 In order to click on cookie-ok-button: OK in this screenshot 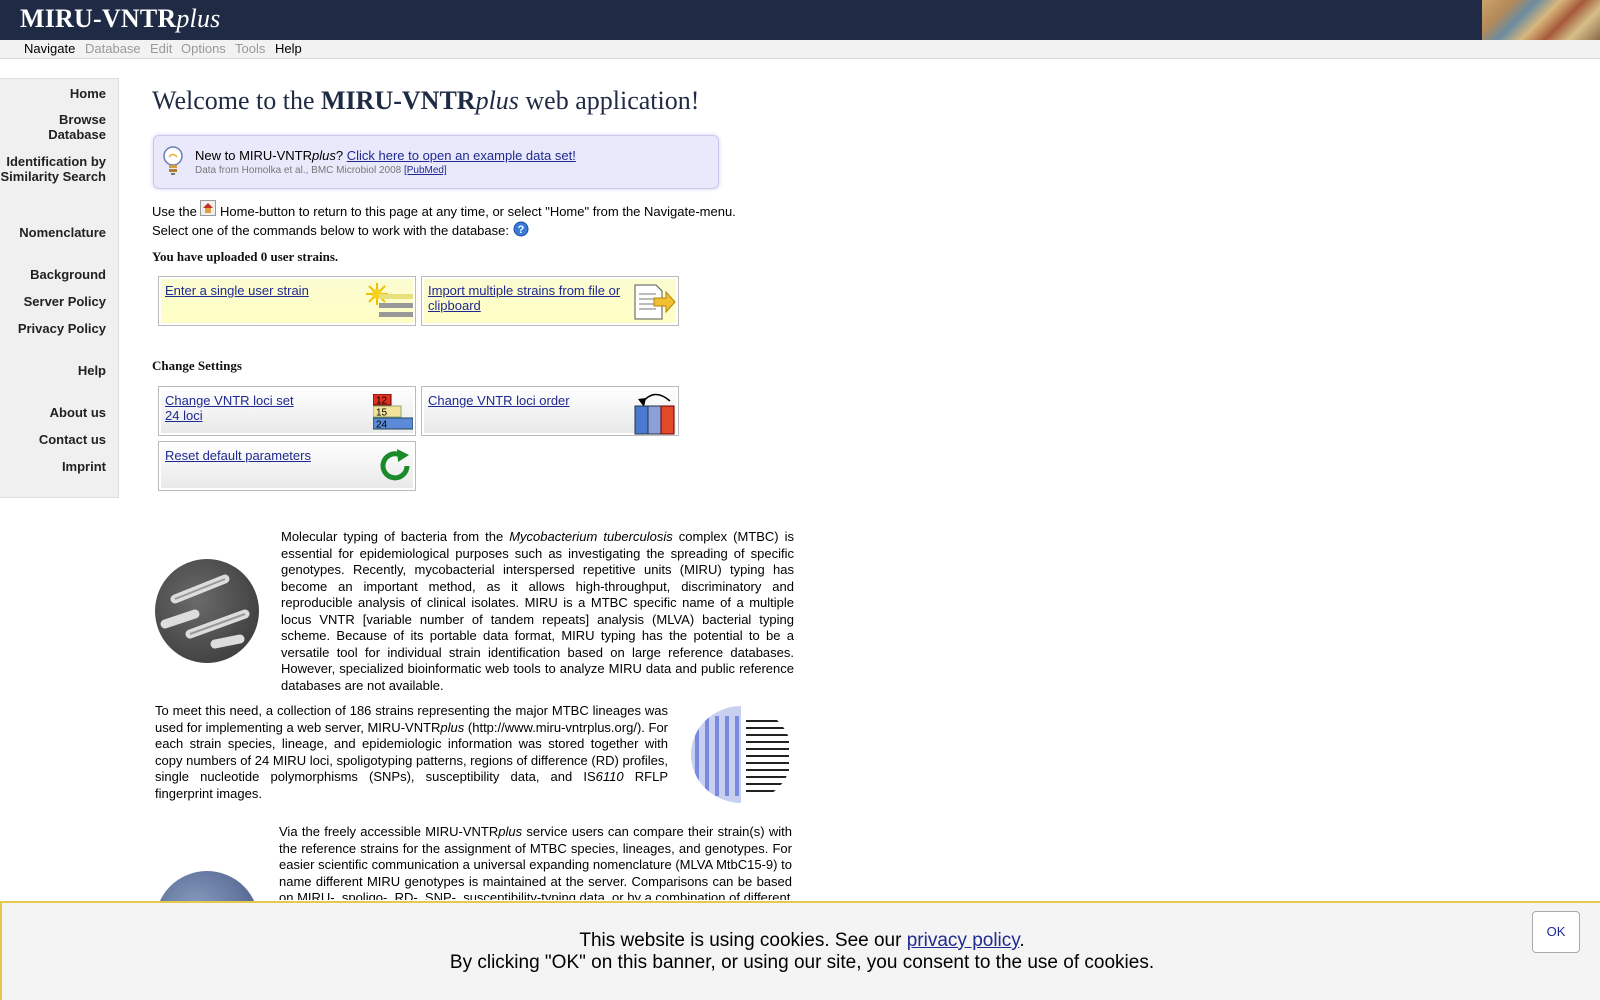, I will do `click(1556, 932)`.